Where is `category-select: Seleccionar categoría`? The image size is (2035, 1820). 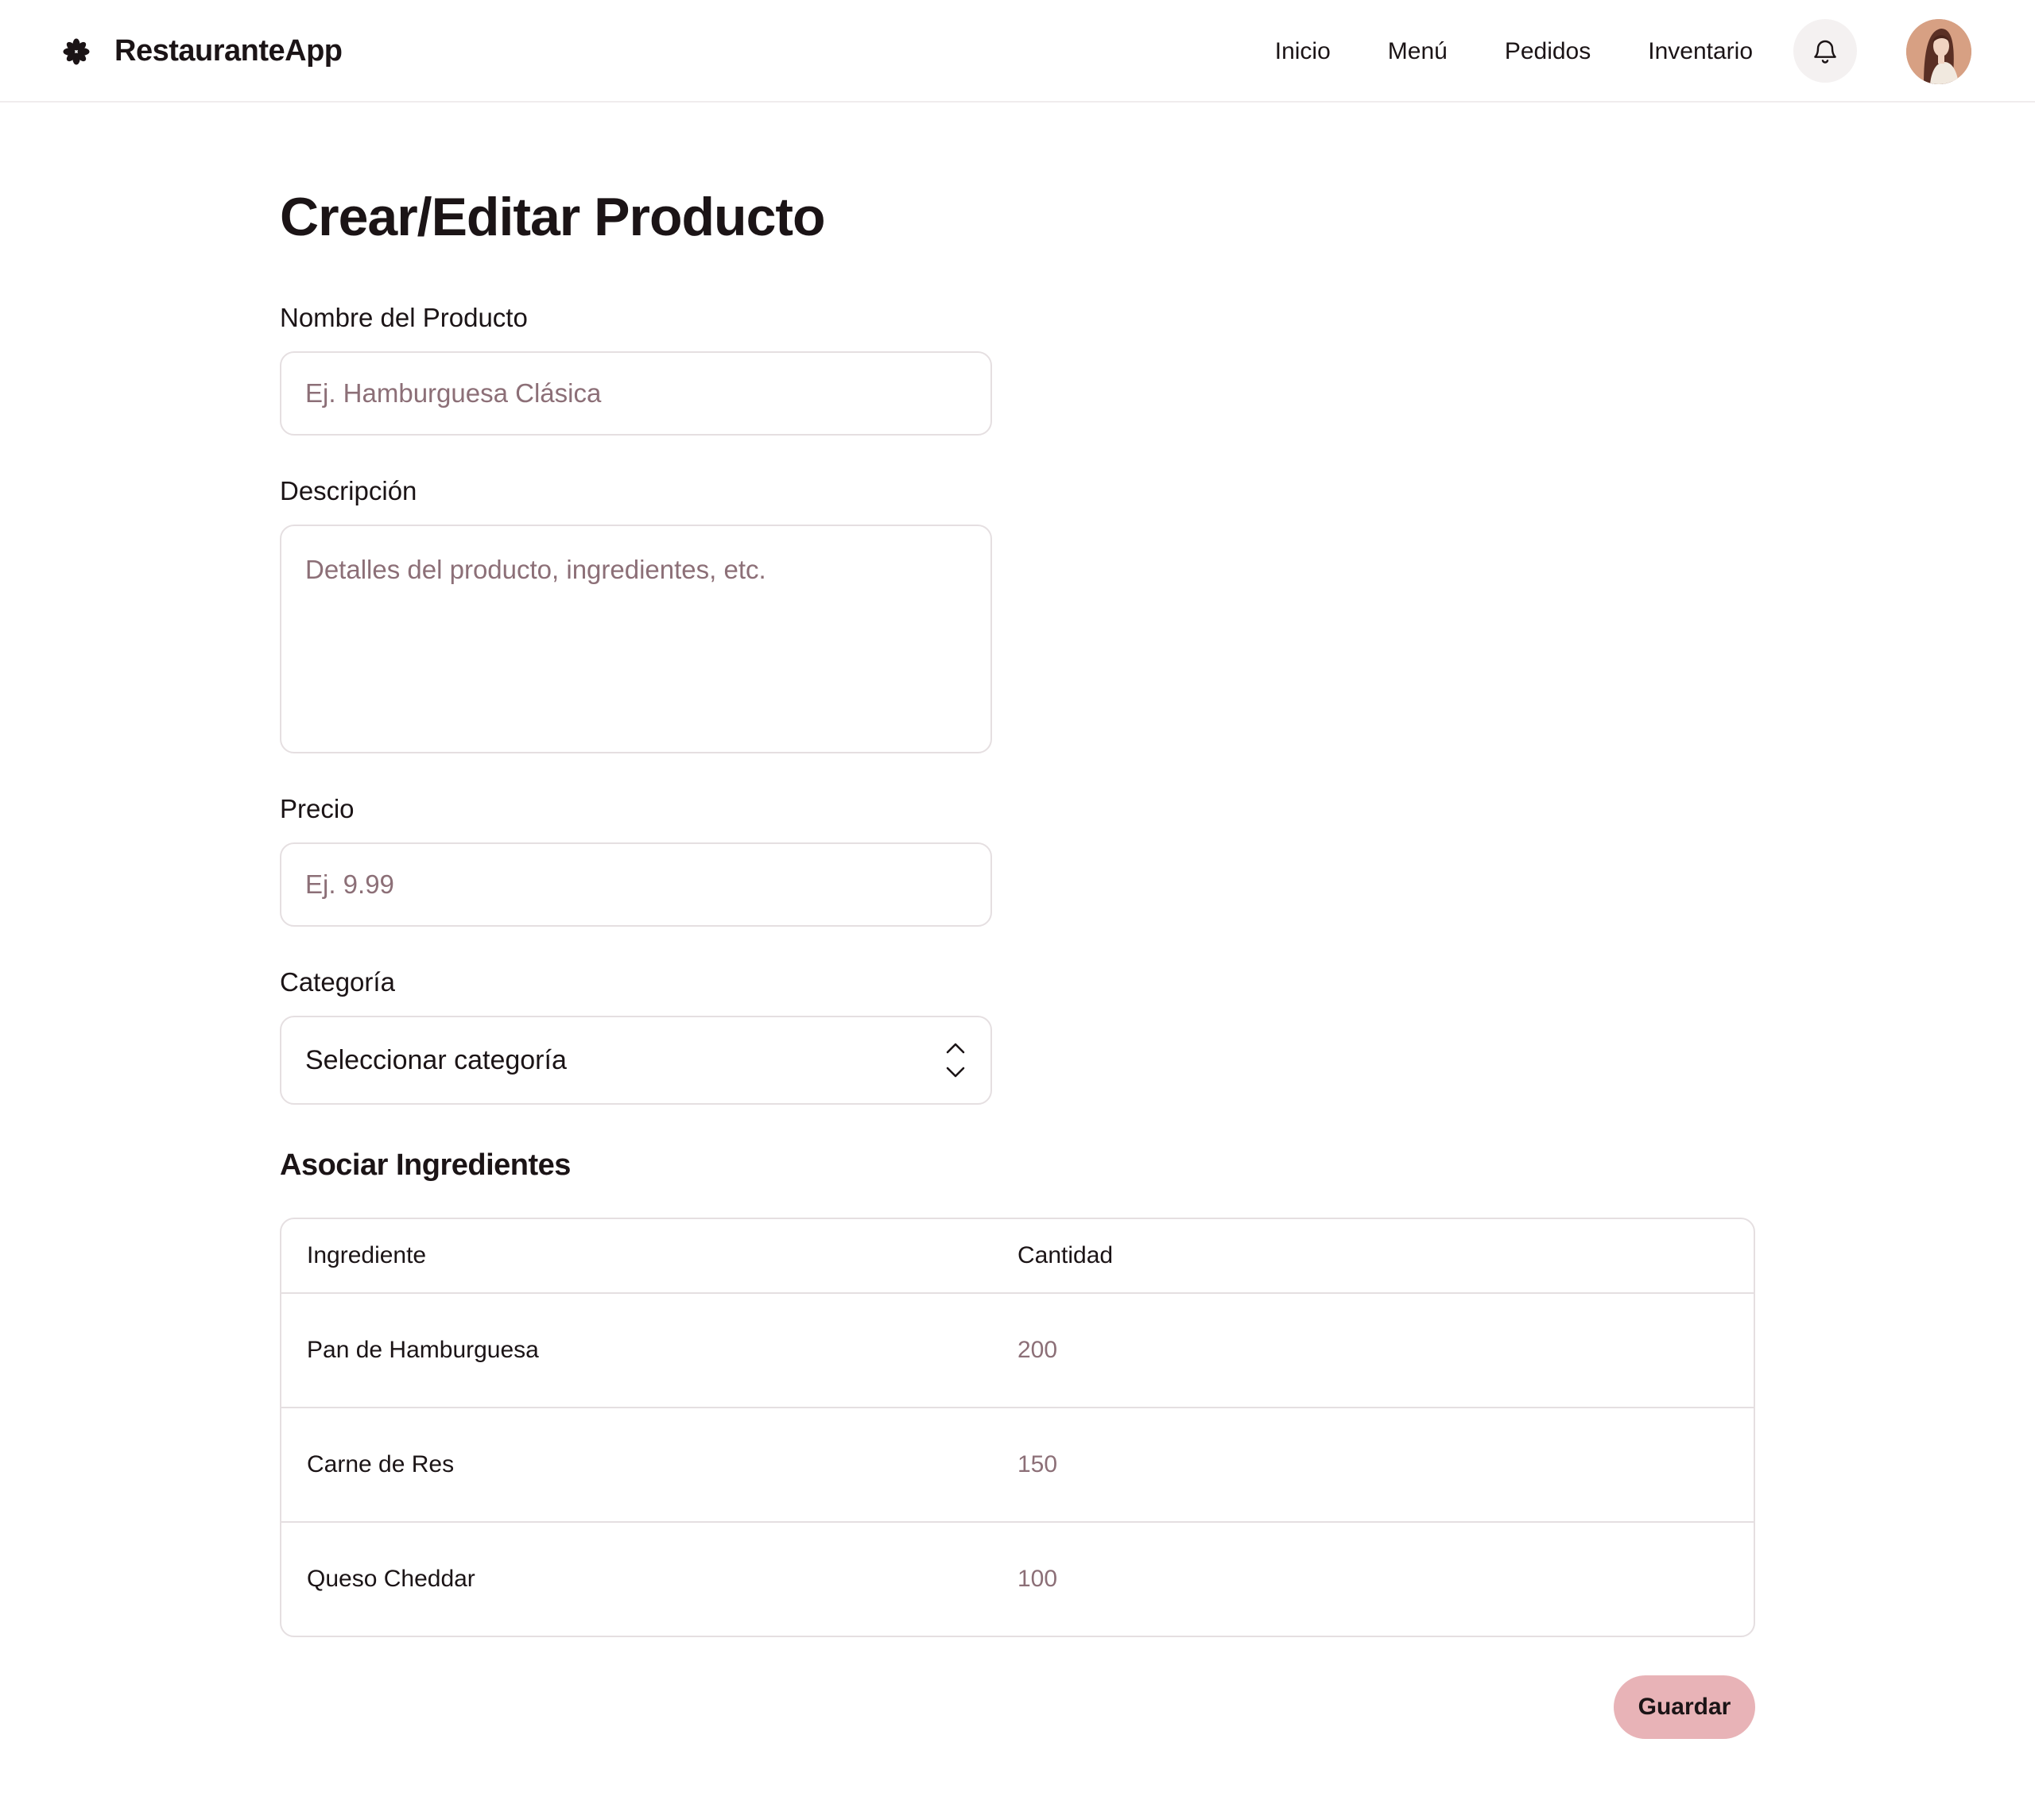
category-select: Seleccionar categoría is located at coordinates (636, 1060).